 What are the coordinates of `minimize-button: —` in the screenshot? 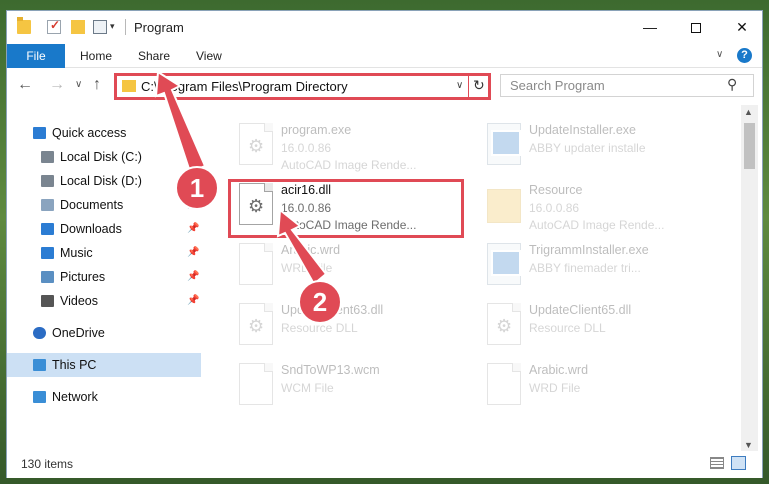 It's located at (650, 27).